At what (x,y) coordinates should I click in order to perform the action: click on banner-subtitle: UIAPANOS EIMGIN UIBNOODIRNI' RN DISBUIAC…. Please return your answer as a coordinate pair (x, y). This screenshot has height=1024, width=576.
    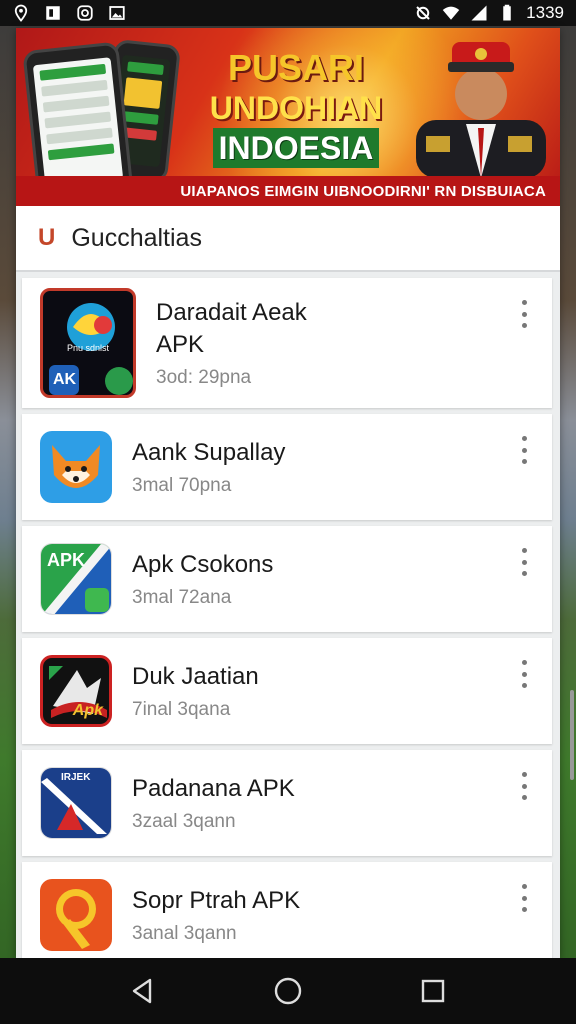
    Looking at the image, I should click on (363, 191).